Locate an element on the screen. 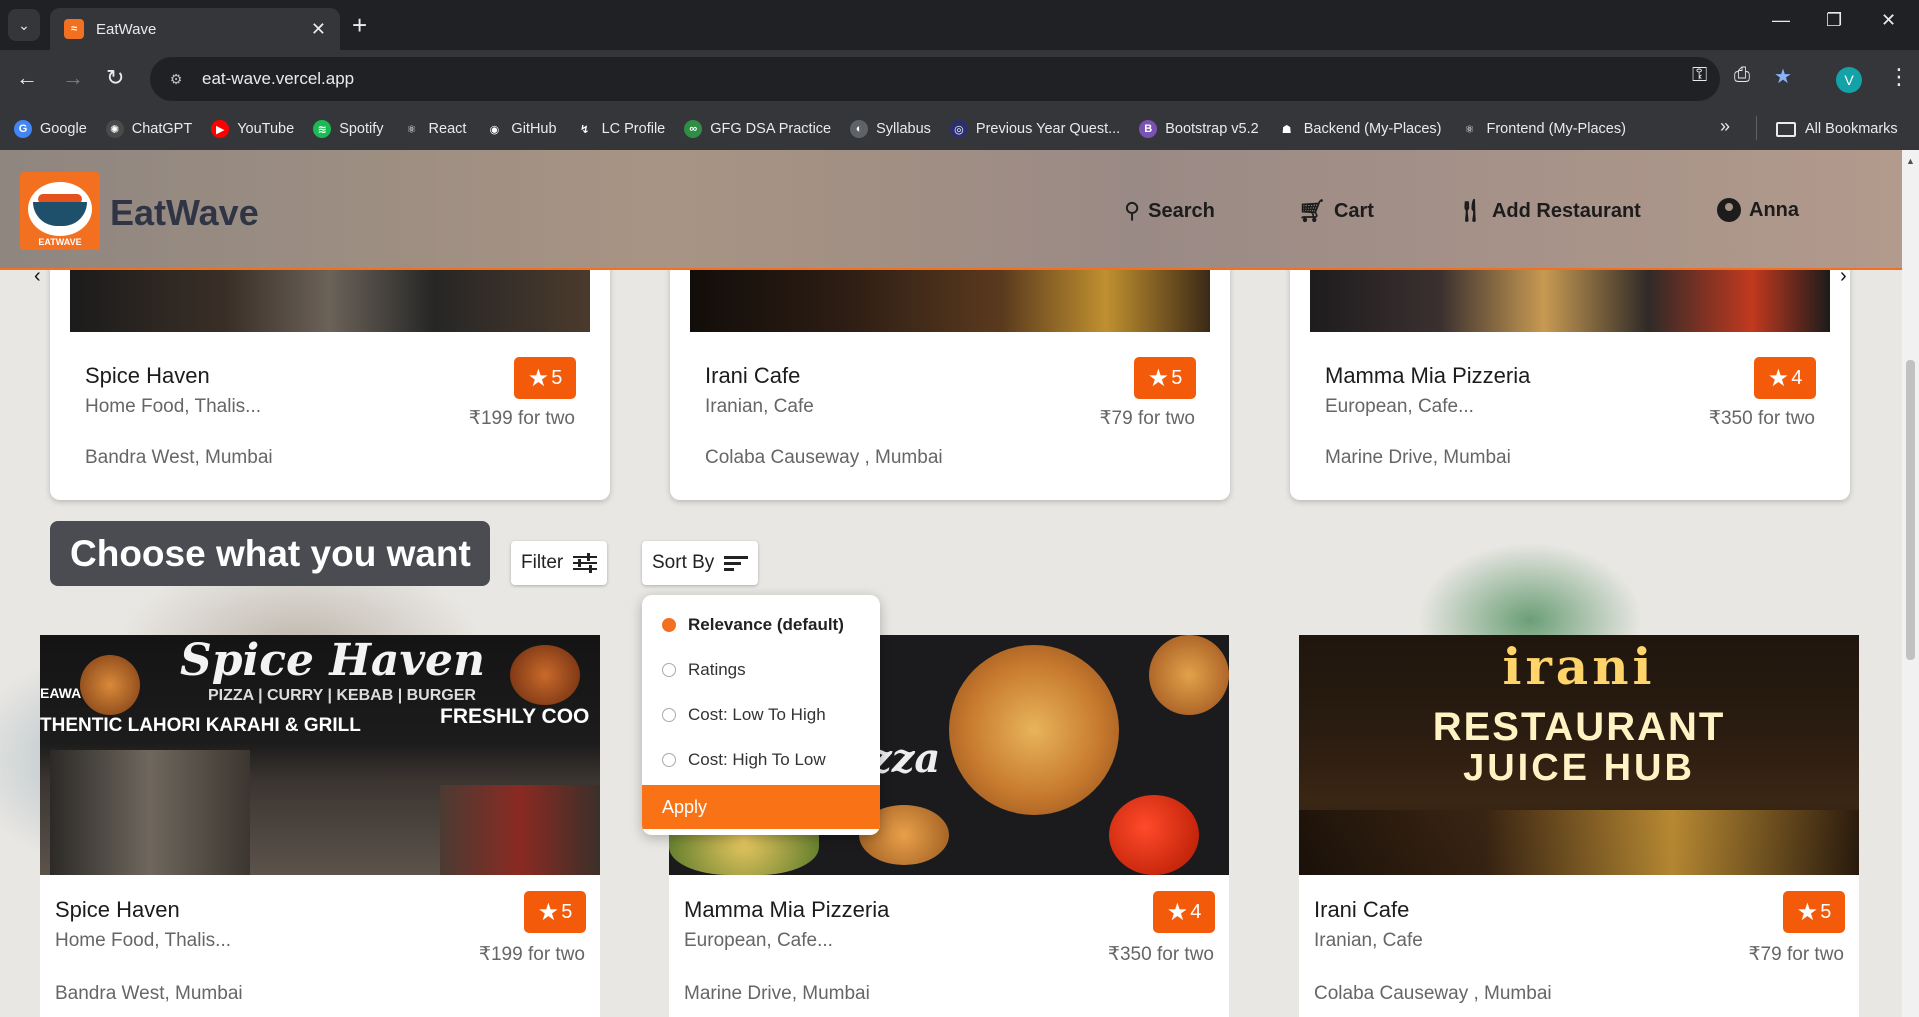 The height and width of the screenshot is (1017, 1919). bookmark-item: ↯ LC Profile is located at coordinates (620, 129).